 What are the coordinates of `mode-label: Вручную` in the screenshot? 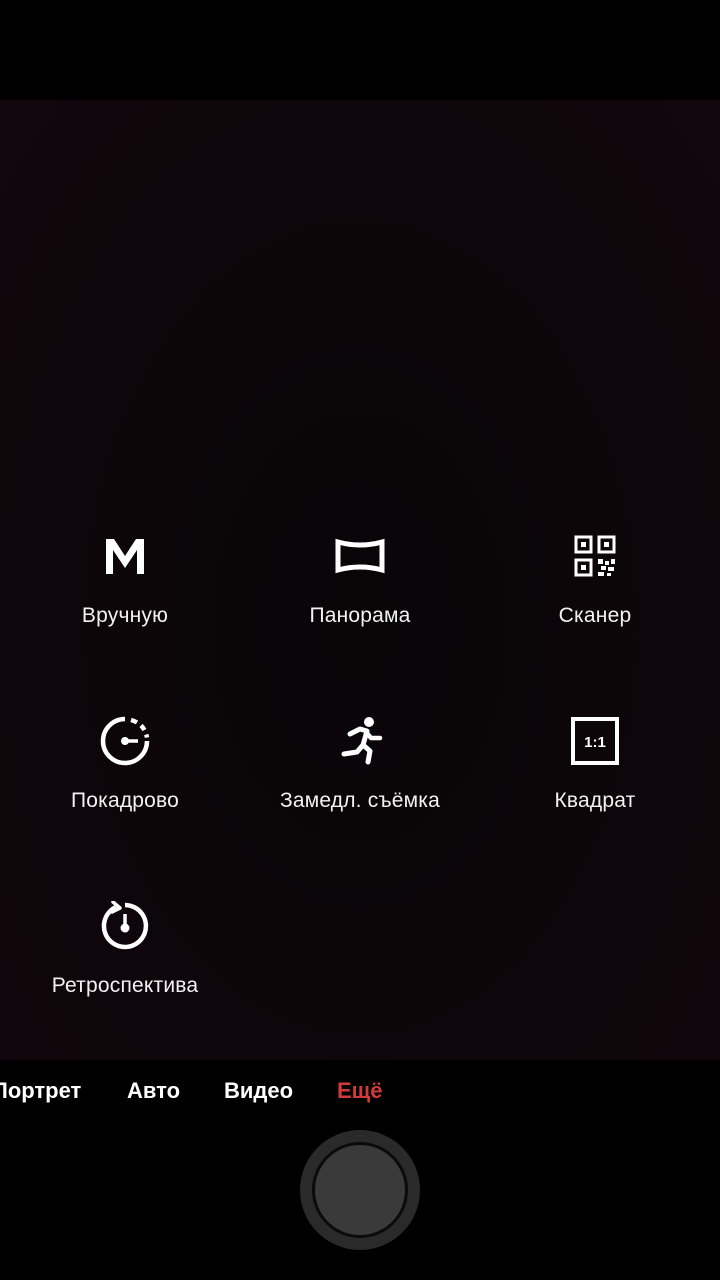 It's located at (125, 615).